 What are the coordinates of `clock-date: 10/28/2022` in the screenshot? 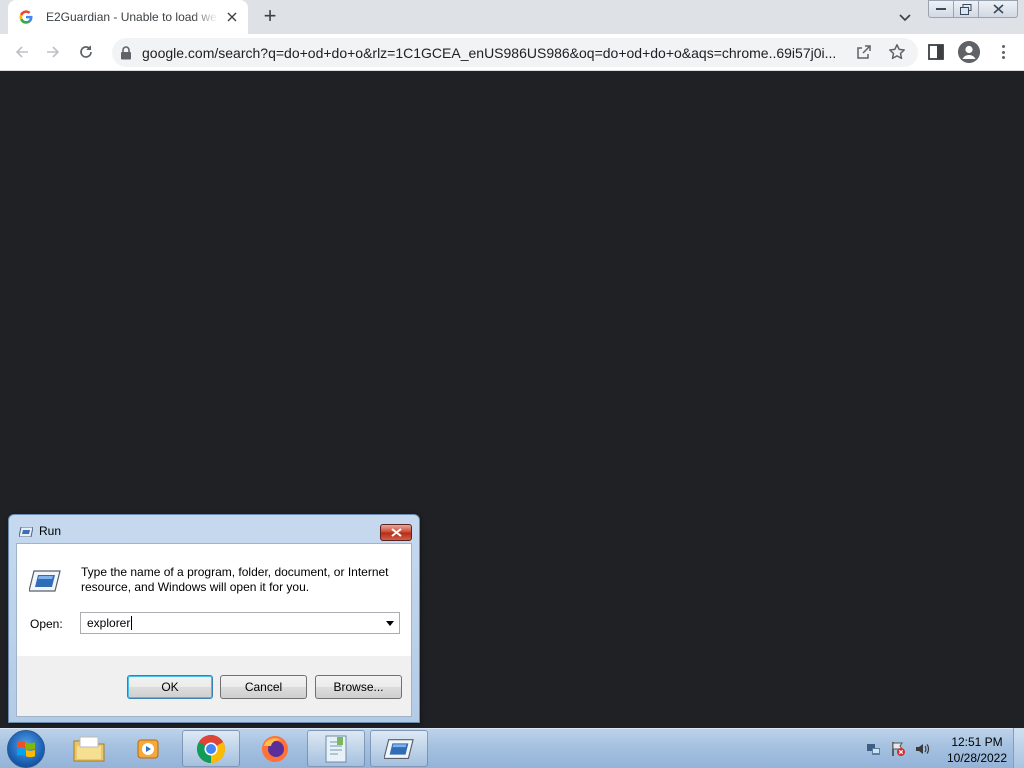 It's located at (977, 758).